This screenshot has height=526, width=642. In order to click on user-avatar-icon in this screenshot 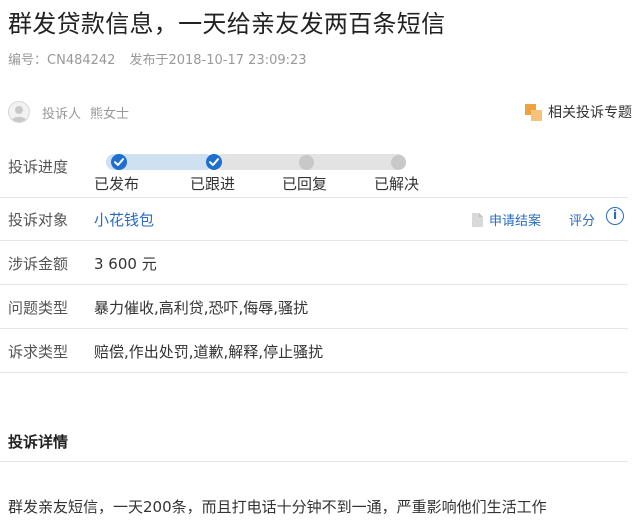, I will do `click(19, 112)`.